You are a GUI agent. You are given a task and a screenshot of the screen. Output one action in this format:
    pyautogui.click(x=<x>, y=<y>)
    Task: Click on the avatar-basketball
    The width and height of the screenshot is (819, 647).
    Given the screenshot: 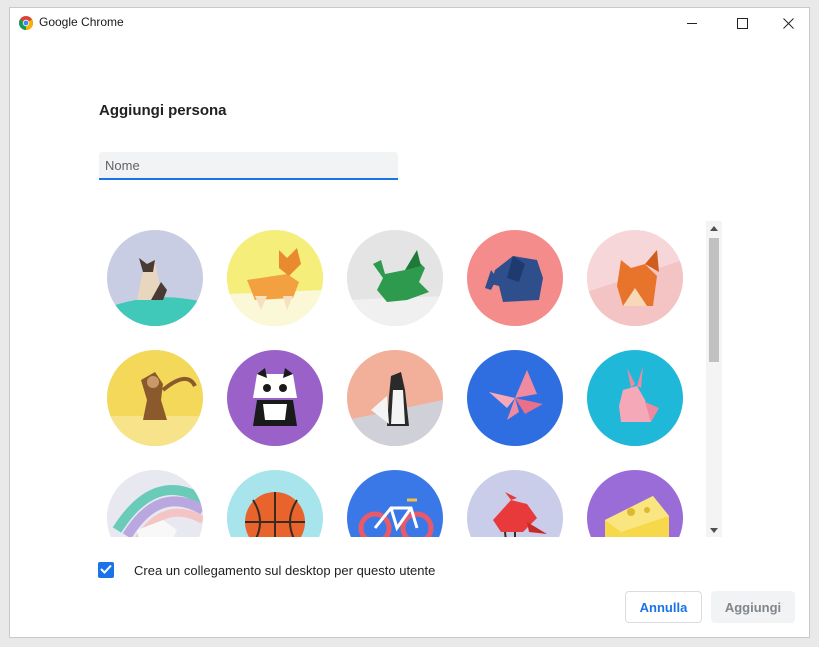 What is the action you would take?
    pyautogui.click(x=275, y=503)
    